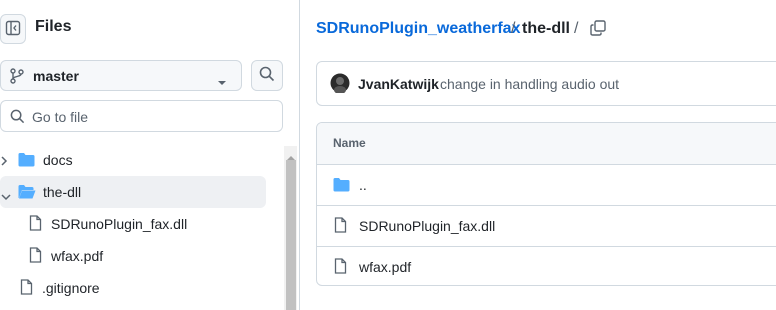 This screenshot has width=776, height=310. What do you see at coordinates (62, 192) in the screenshot?
I see `tree-item-label: the-dll` at bounding box center [62, 192].